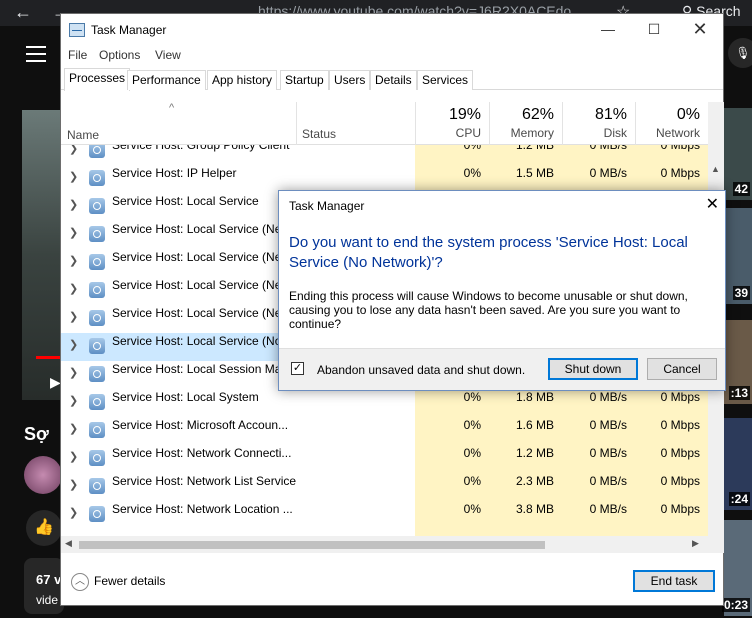 This screenshot has height=618, width=752. Describe the element at coordinates (674, 581) in the screenshot. I see `end-task-button: End task` at that location.